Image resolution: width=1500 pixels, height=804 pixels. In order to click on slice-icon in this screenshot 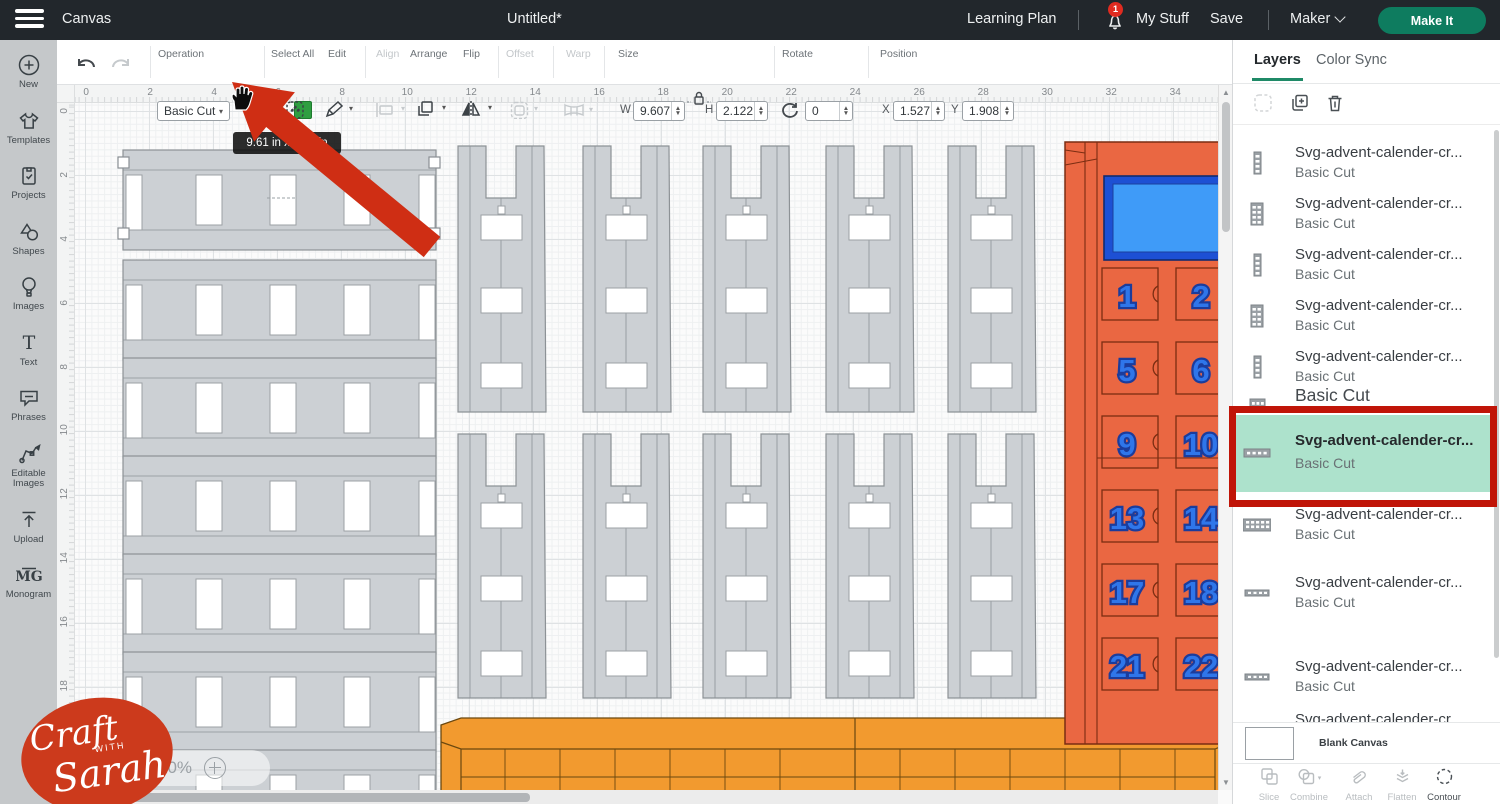, I will do `click(1269, 779)`.